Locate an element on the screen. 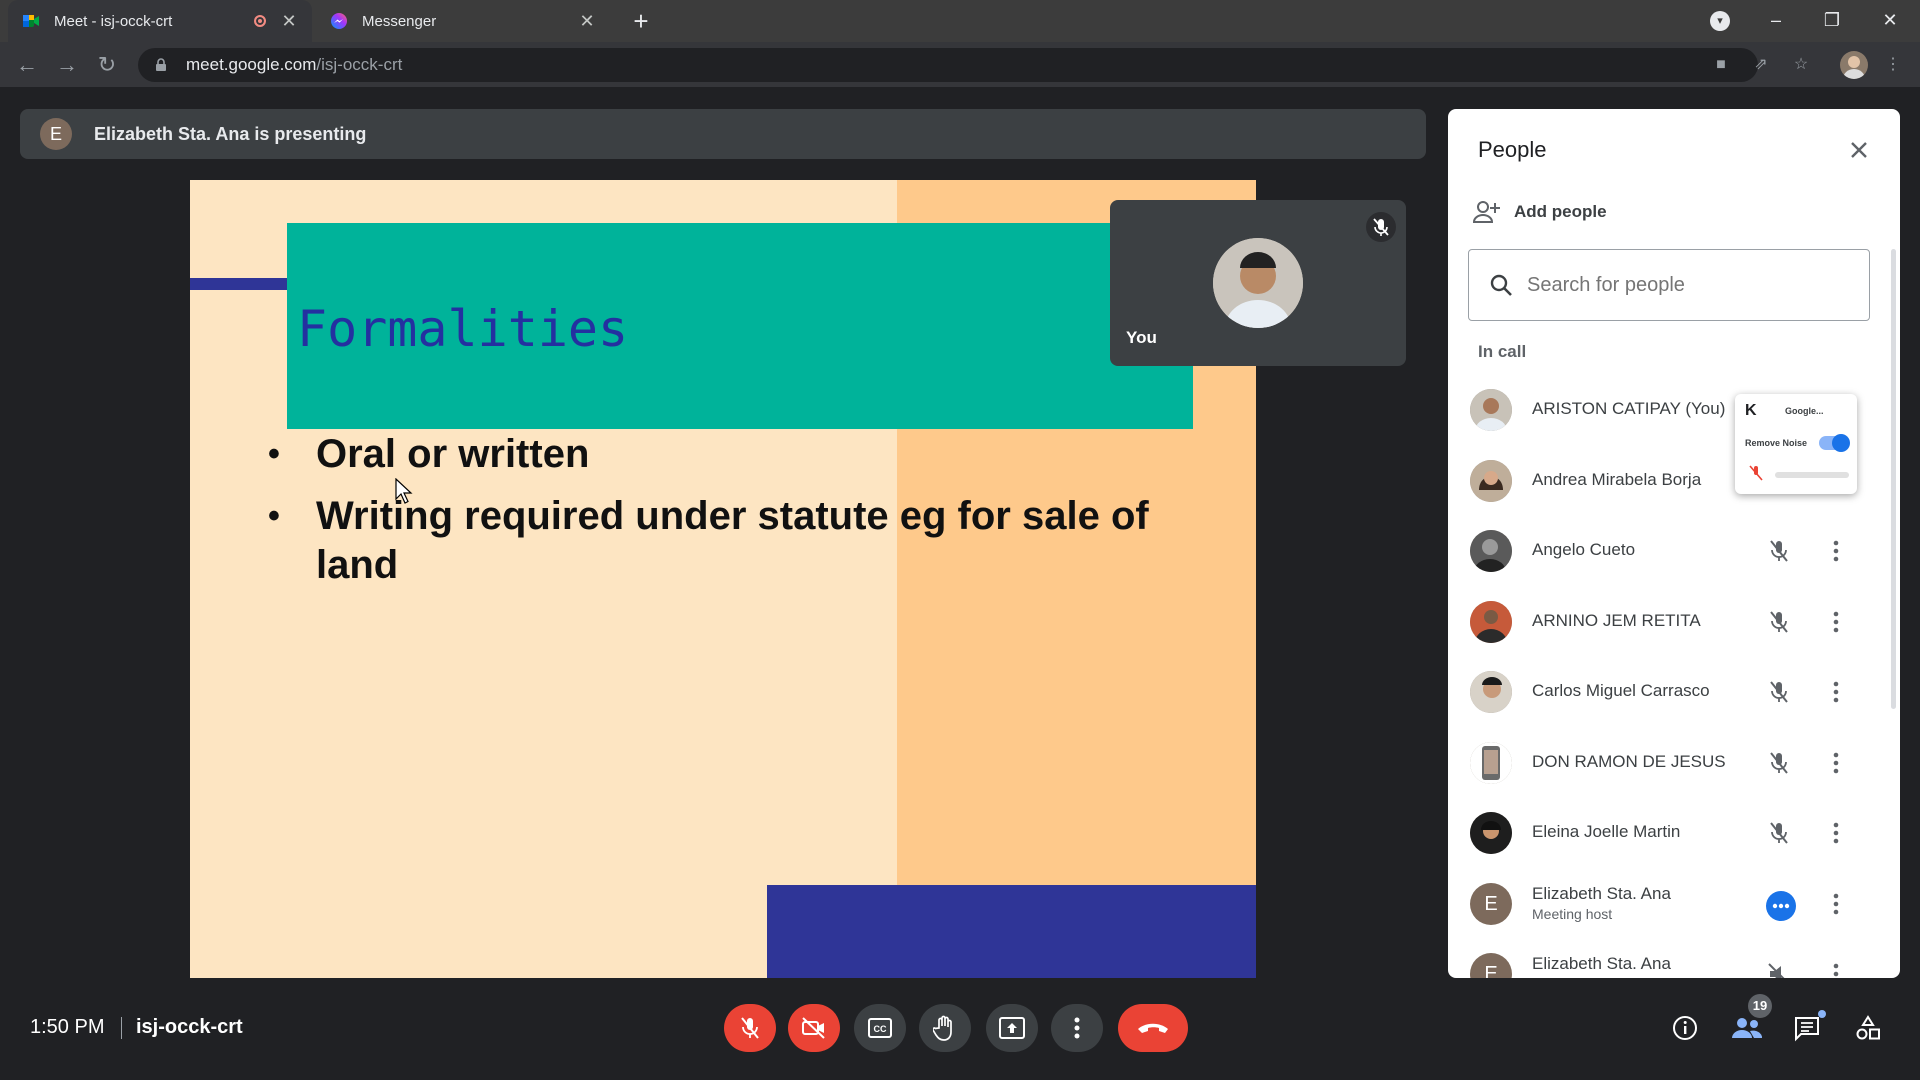  more-options-button is located at coordinates (1077, 1028).